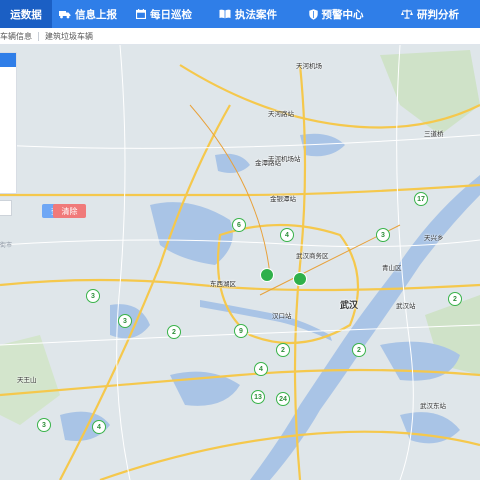 The width and height of the screenshot is (480, 480). What do you see at coordinates (256, 14) in the screenshot?
I see `nav-item-label: 执法案件` at bounding box center [256, 14].